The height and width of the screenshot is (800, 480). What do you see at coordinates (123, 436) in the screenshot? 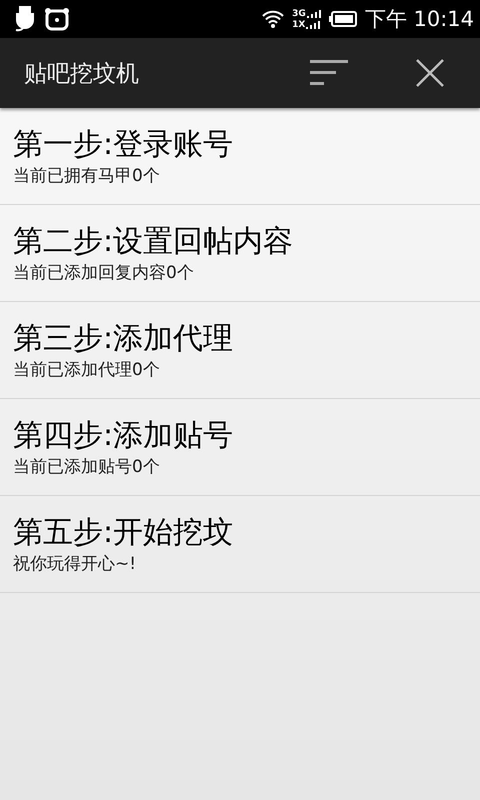
I see `step-title: 第四步:添加贴号` at bounding box center [123, 436].